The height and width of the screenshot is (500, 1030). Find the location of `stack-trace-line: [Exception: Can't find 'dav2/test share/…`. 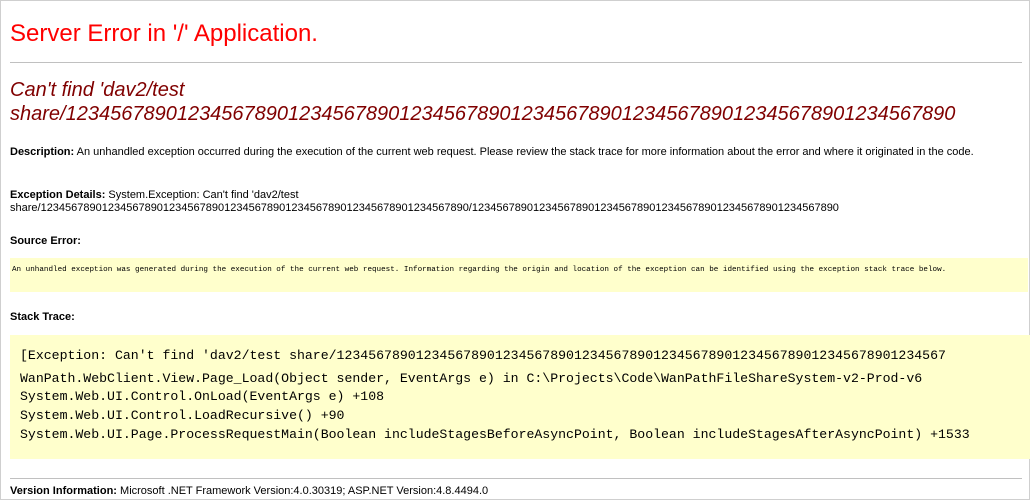

stack-trace-line: [Exception: Can't find 'dav2/test share/… is located at coordinates (483, 355).